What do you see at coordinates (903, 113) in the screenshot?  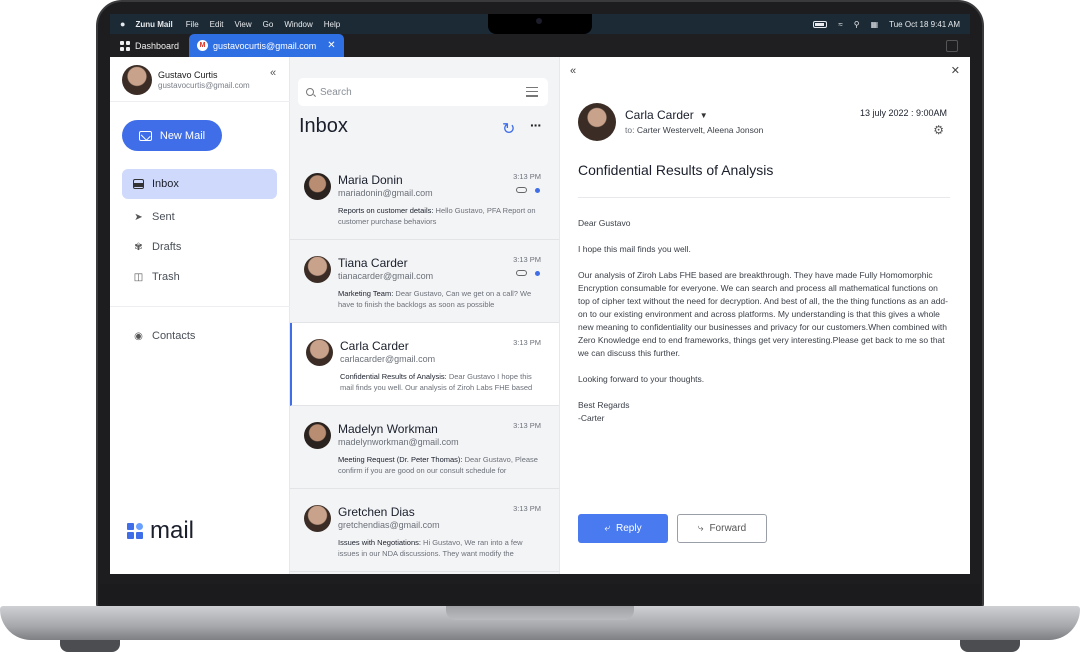 I see `mail-date: 13 july 2022 : 9:00AM` at bounding box center [903, 113].